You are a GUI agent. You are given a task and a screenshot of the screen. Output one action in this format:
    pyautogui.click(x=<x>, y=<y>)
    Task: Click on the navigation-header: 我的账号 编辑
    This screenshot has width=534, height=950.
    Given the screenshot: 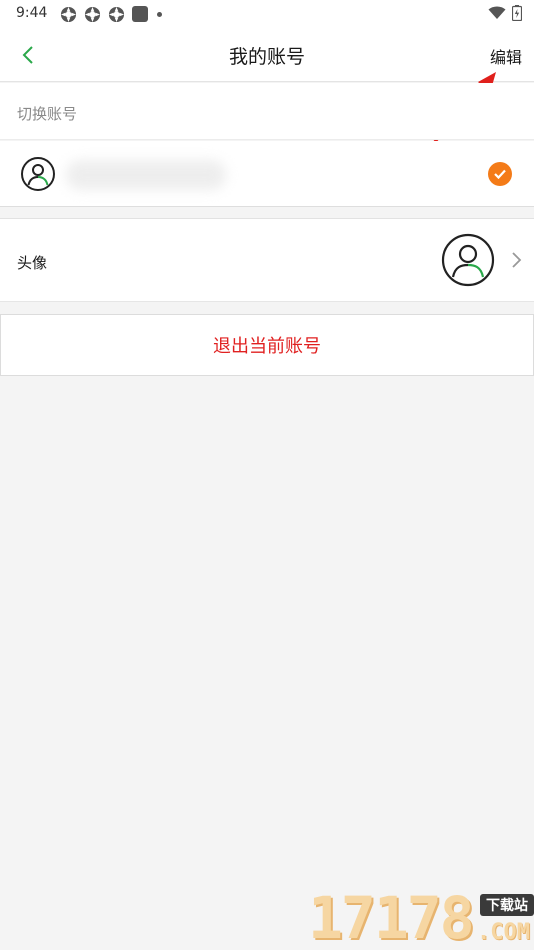 What is the action you would take?
    pyautogui.click(x=267, y=55)
    